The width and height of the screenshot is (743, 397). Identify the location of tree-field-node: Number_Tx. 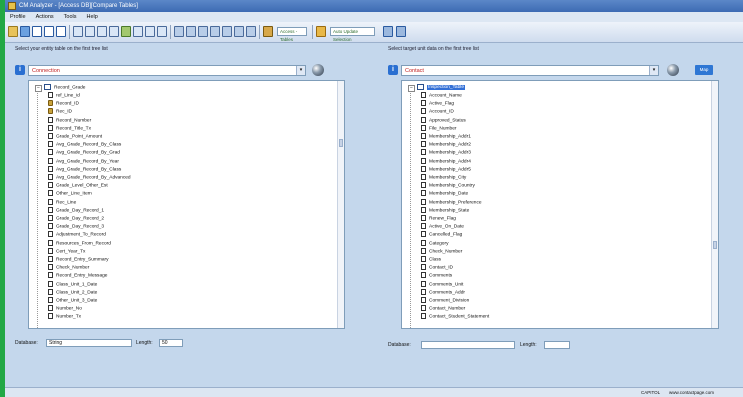
(64, 316).